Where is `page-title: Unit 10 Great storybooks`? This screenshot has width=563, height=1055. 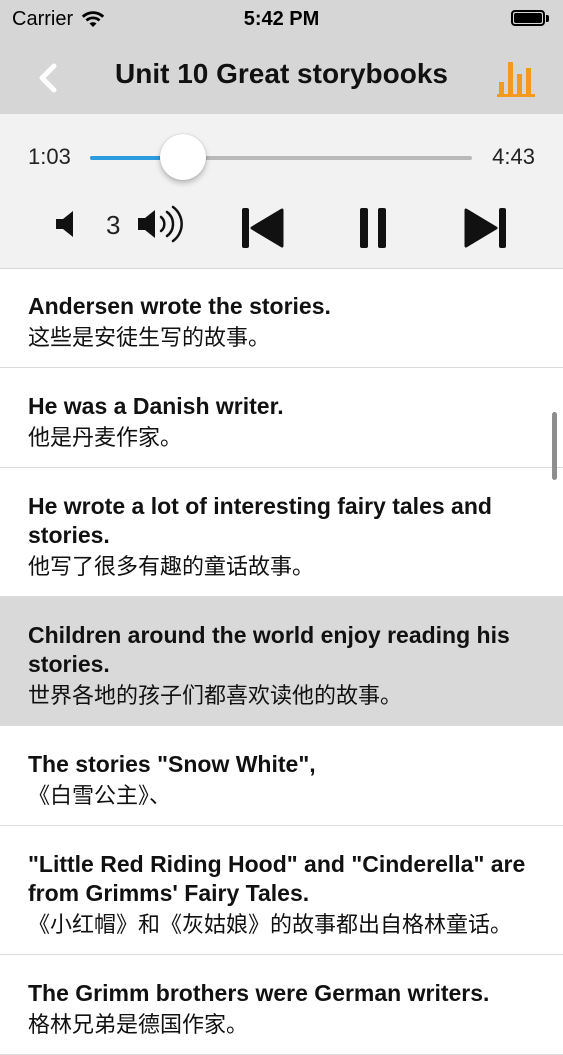
page-title: Unit 10 Great storybooks is located at coordinates (281, 73).